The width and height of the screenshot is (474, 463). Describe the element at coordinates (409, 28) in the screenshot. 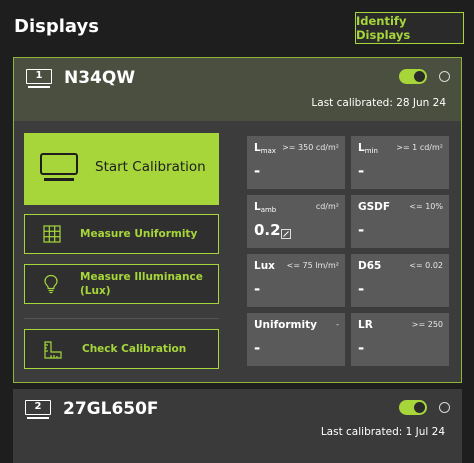

I see `identify-displays-button: Identify Displays` at that location.